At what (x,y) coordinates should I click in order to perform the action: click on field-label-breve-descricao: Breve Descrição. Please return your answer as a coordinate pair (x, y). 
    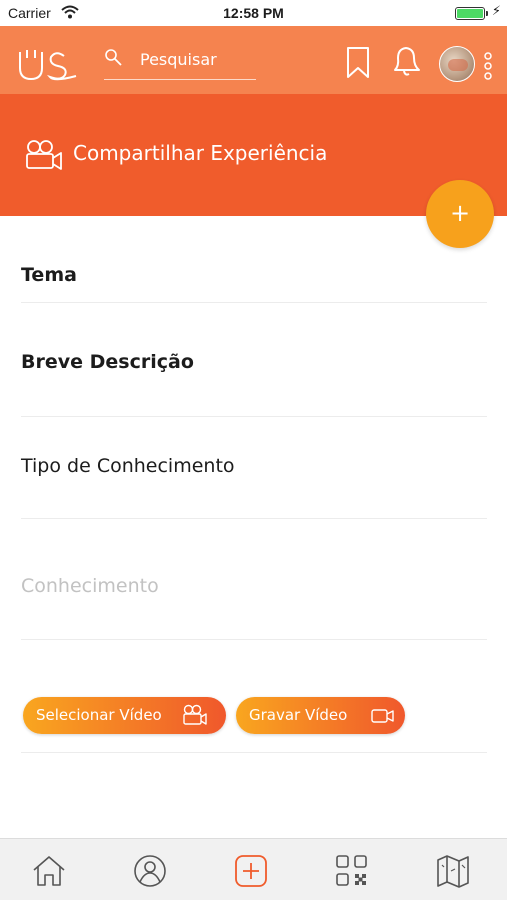
    Looking at the image, I should click on (107, 362).